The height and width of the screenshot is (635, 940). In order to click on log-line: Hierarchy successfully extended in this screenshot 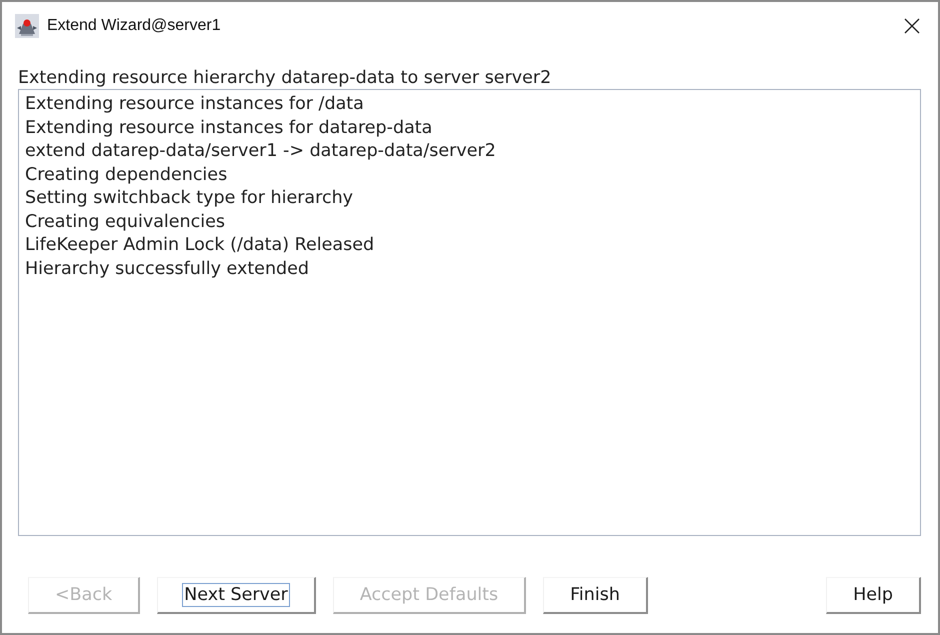, I will do `click(167, 269)`.